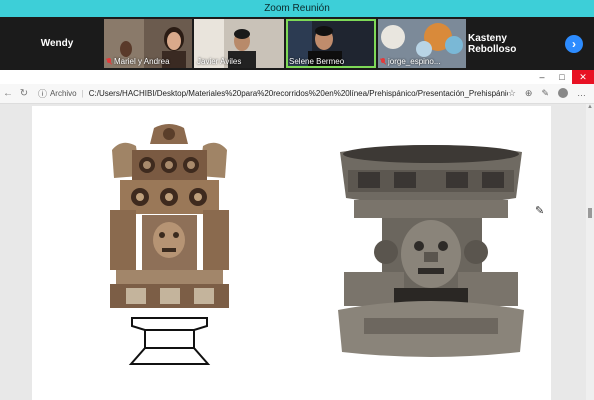  Describe the element at coordinates (590, 107) in the screenshot. I see `scroll-up-icon: ▲` at that location.